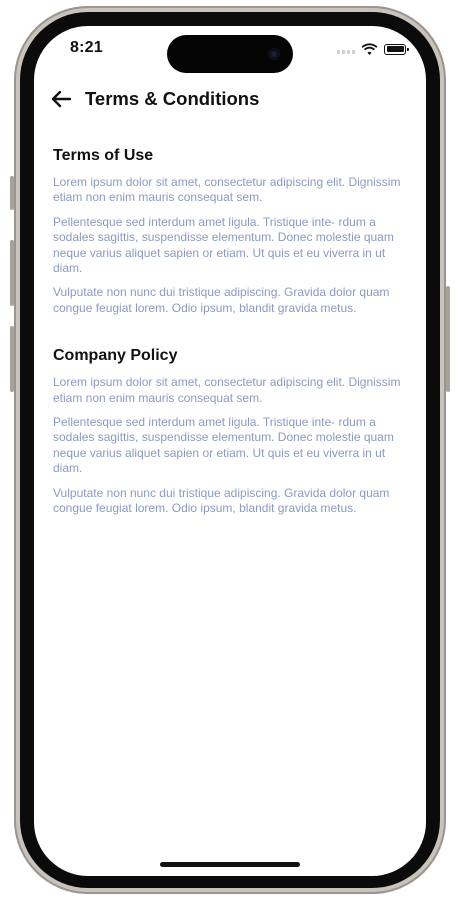 The width and height of the screenshot is (460, 900). What do you see at coordinates (115, 356) in the screenshot?
I see `section-title: Company Policy` at bounding box center [115, 356].